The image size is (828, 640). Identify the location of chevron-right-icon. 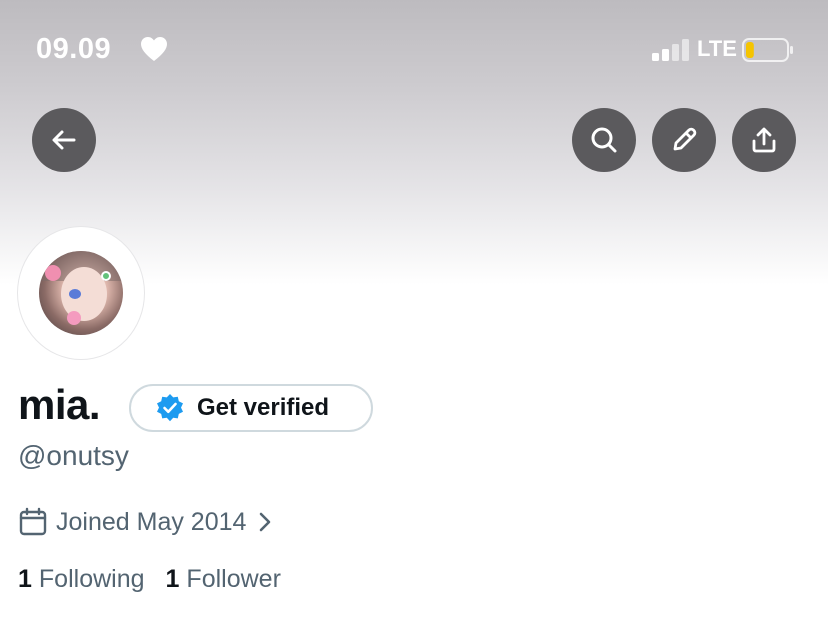
(265, 522).